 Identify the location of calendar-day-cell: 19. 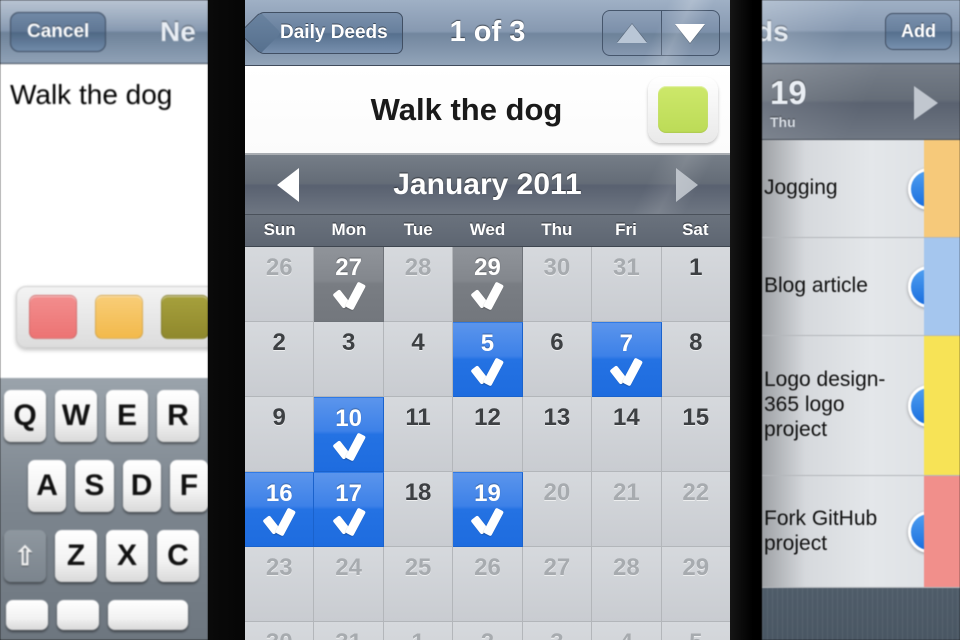
(488, 509).